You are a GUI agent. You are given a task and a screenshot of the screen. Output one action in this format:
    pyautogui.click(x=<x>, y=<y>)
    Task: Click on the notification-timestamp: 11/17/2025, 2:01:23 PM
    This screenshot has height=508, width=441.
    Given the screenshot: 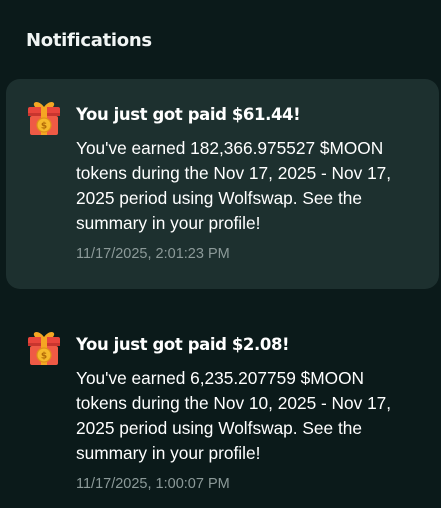 What is the action you would take?
    pyautogui.click(x=153, y=254)
    